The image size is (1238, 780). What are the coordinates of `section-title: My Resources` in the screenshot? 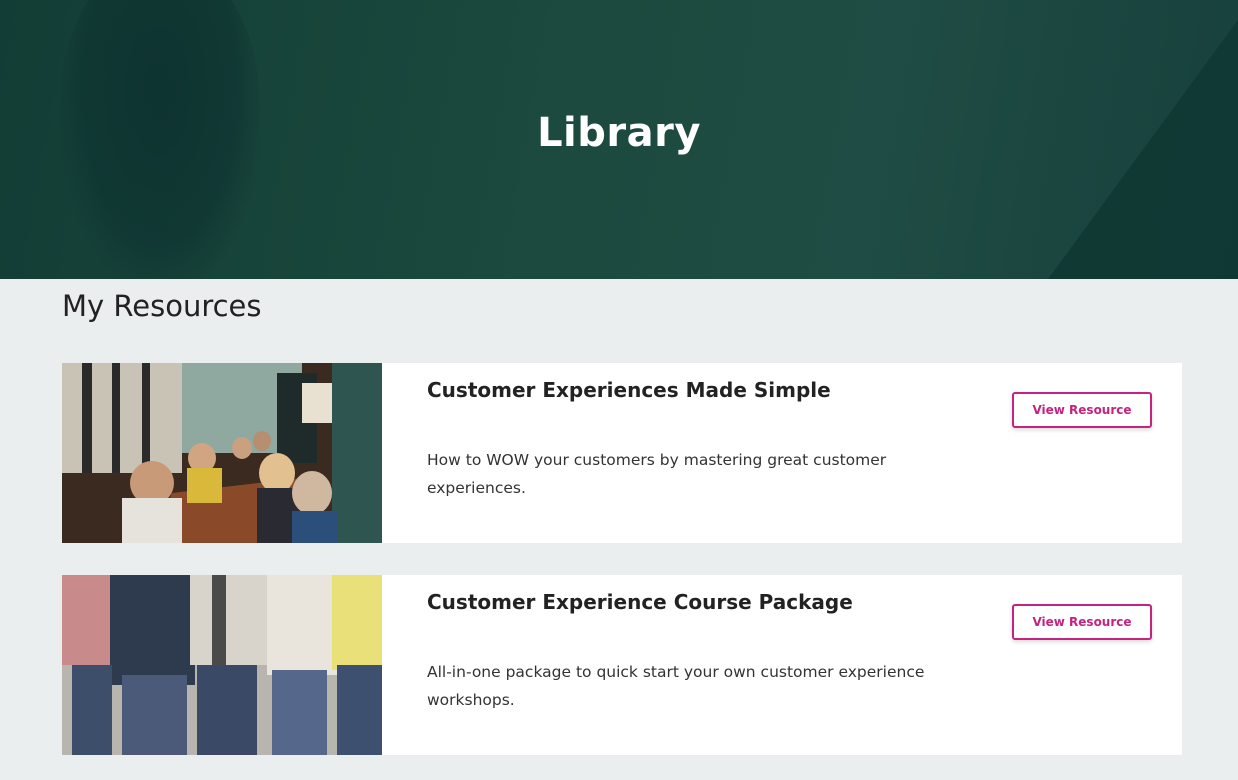 It's located at (162, 306).